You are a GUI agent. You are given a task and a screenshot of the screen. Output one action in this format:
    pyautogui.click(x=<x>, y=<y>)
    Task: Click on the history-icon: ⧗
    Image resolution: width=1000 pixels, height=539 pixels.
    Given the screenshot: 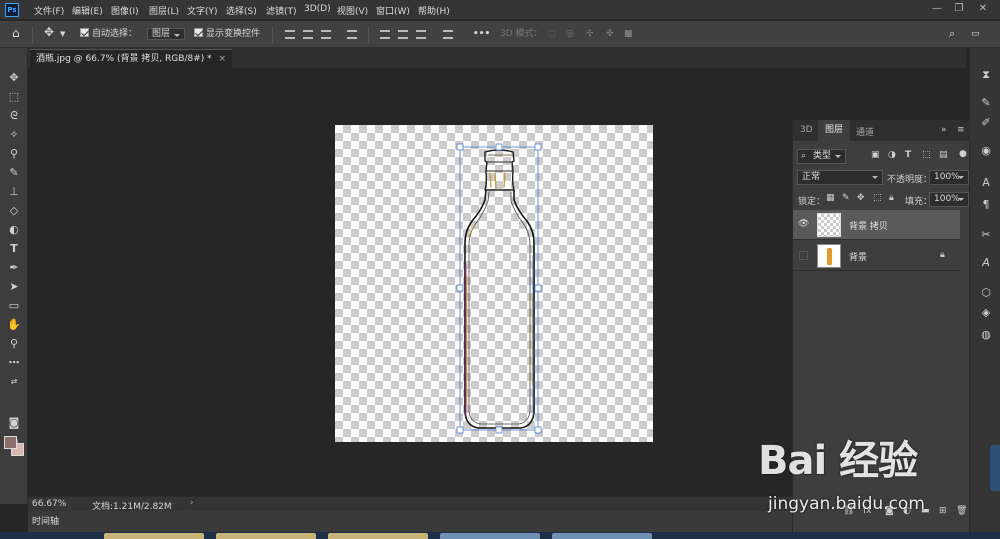 What is the action you would take?
    pyautogui.click(x=986, y=75)
    